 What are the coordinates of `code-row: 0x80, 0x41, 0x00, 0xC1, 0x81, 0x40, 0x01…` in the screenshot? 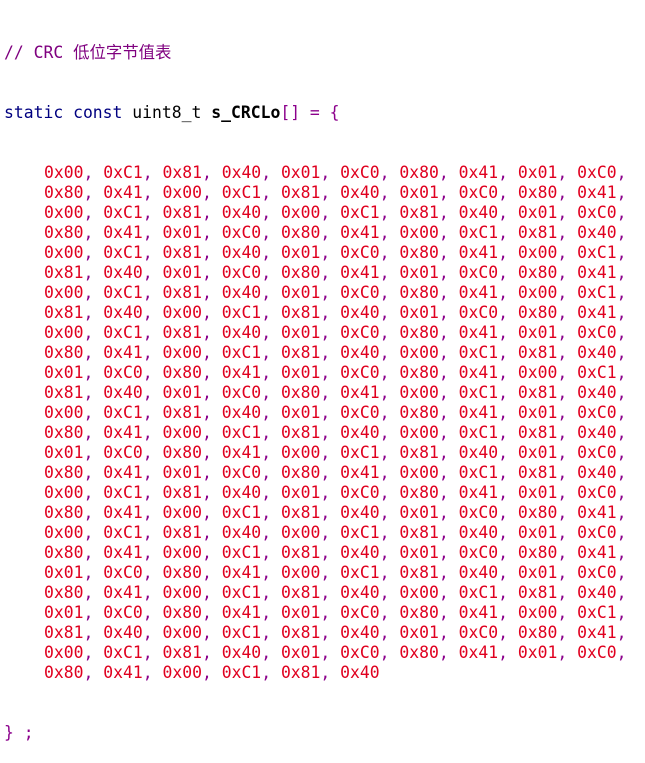 It's located at (324, 193).